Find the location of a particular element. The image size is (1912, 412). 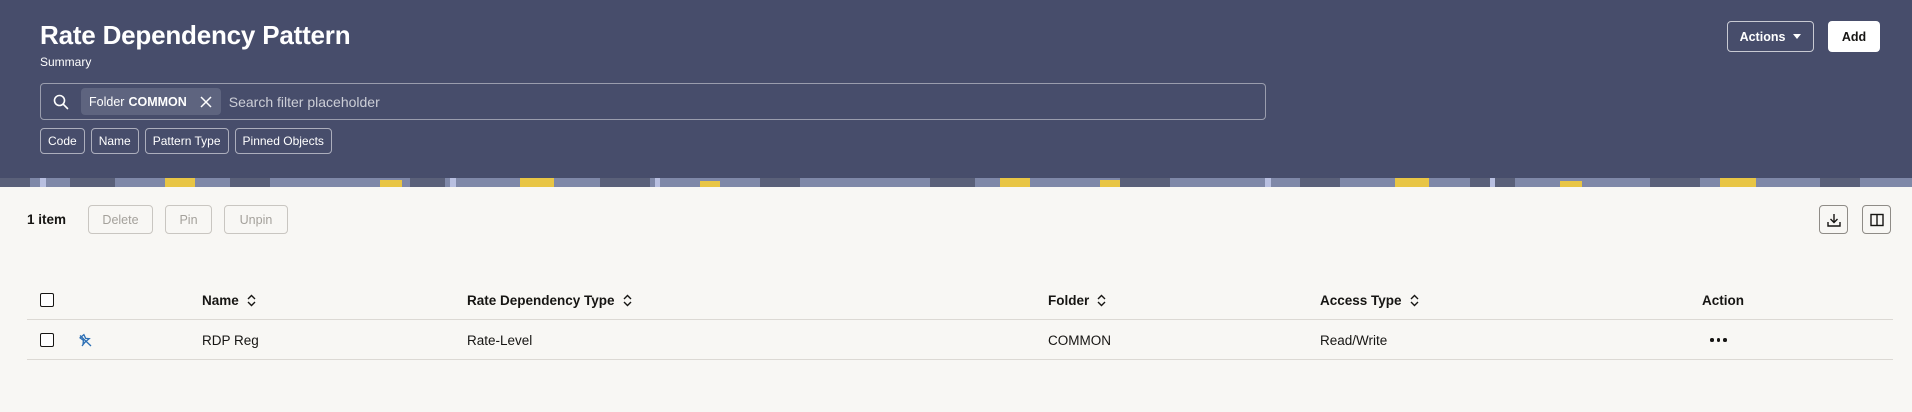

header-decorative-strip is located at coordinates (956, 182).